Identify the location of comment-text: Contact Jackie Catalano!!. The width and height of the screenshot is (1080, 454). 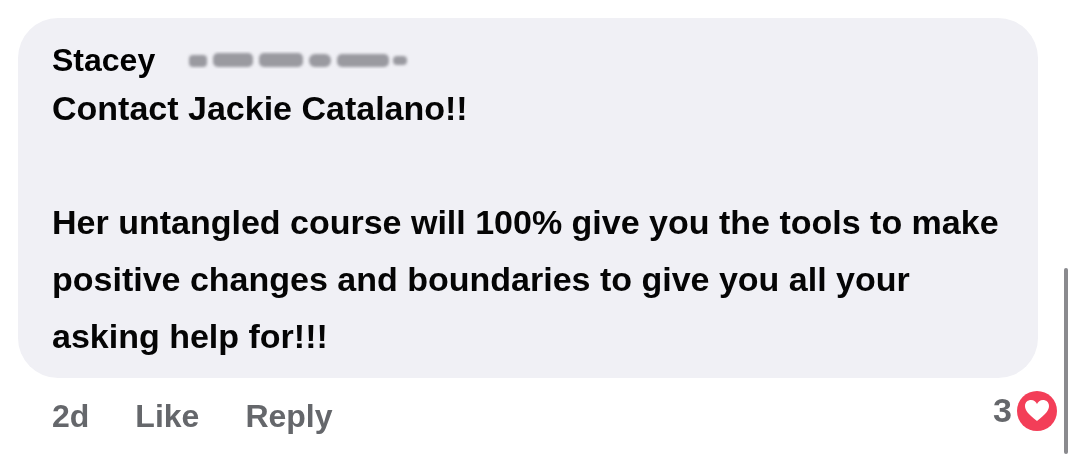
(260, 108).